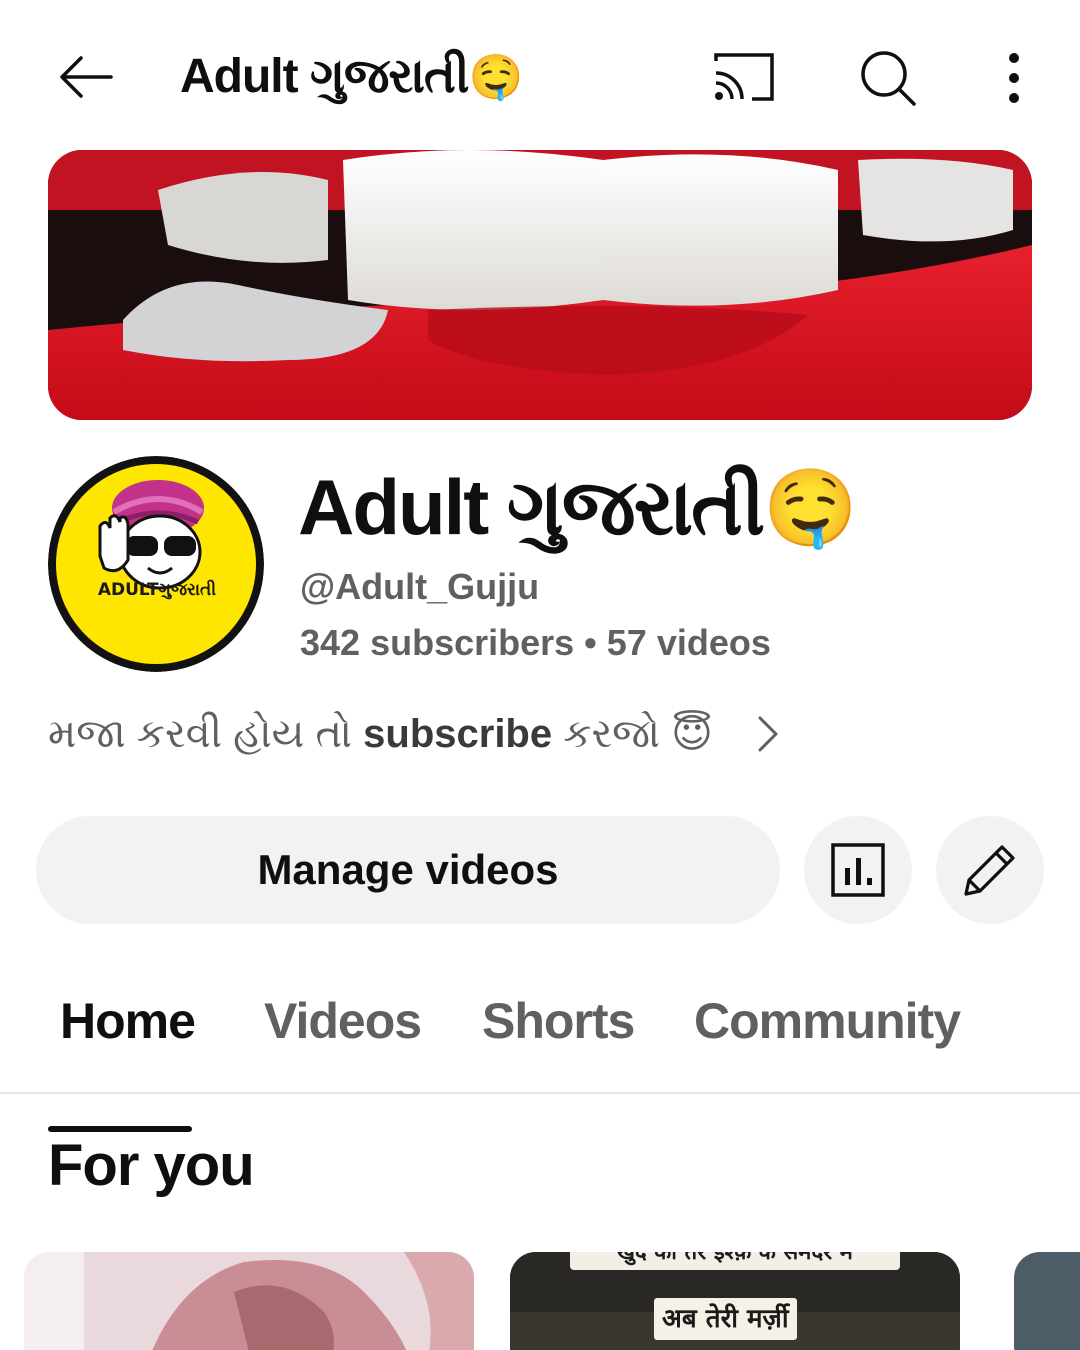 This screenshot has height=1350, width=1080. What do you see at coordinates (128, 1021) in the screenshot?
I see `tab-home: Home` at bounding box center [128, 1021].